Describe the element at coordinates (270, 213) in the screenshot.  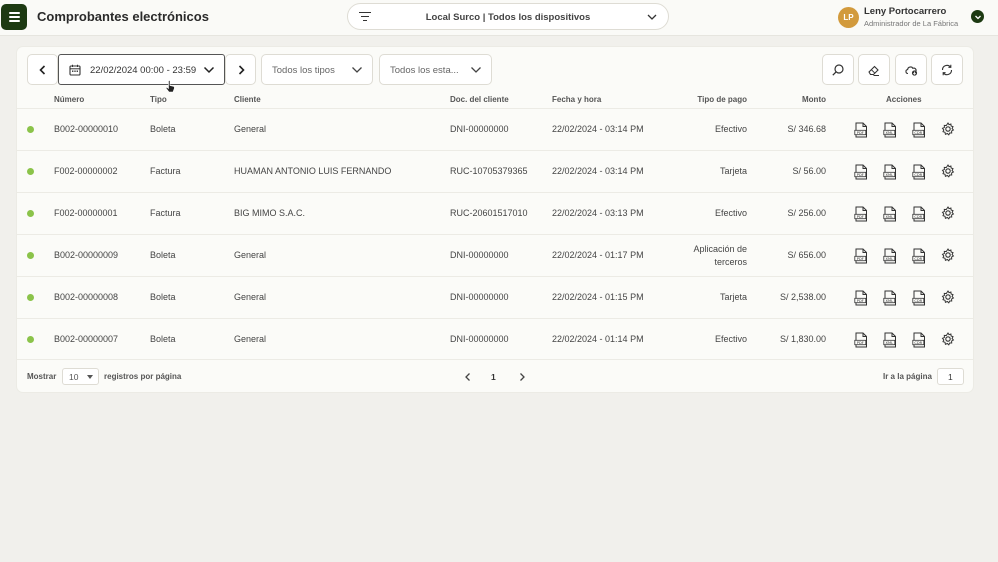
I see `cell-cliente: BIG MIMO S.A.C.` at that location.